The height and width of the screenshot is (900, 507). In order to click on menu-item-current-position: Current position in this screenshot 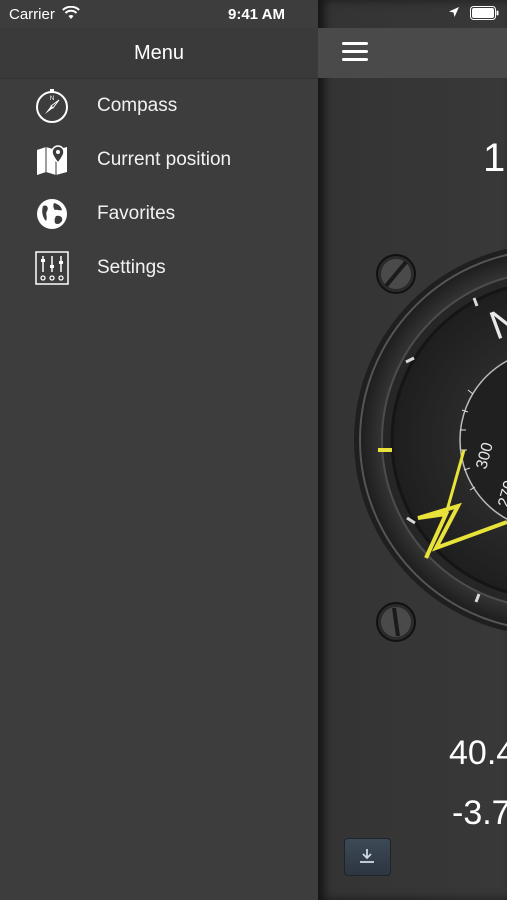, I will do `click(159, 161)`.